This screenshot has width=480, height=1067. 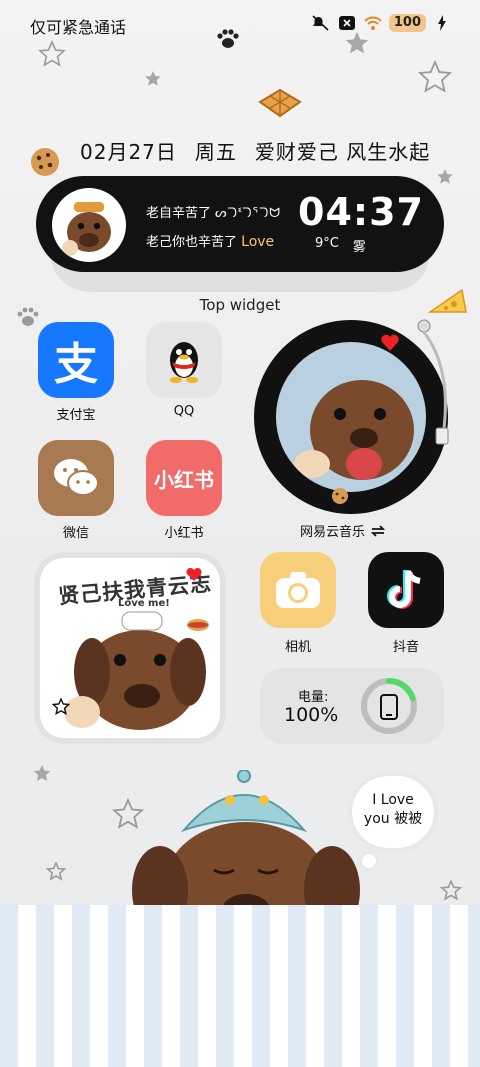 I want to click on app-qq, so click(x=184, y=360).